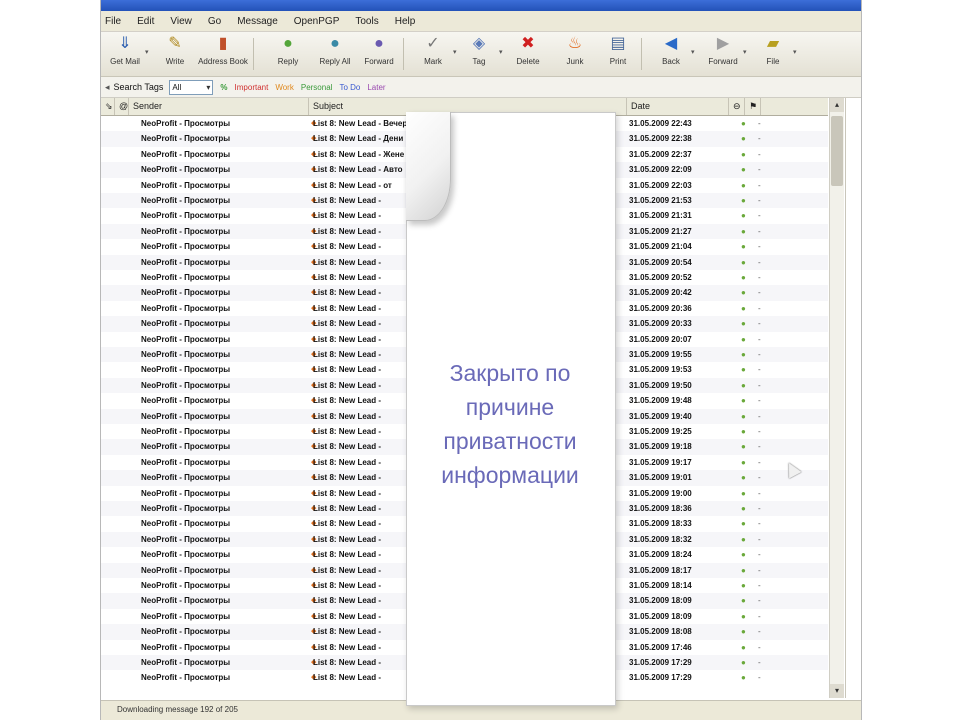  What do you see at coordinates (376, 87) in the screenshot?
I see `tag-filter-later: Later` at bounding box center [376, 87].